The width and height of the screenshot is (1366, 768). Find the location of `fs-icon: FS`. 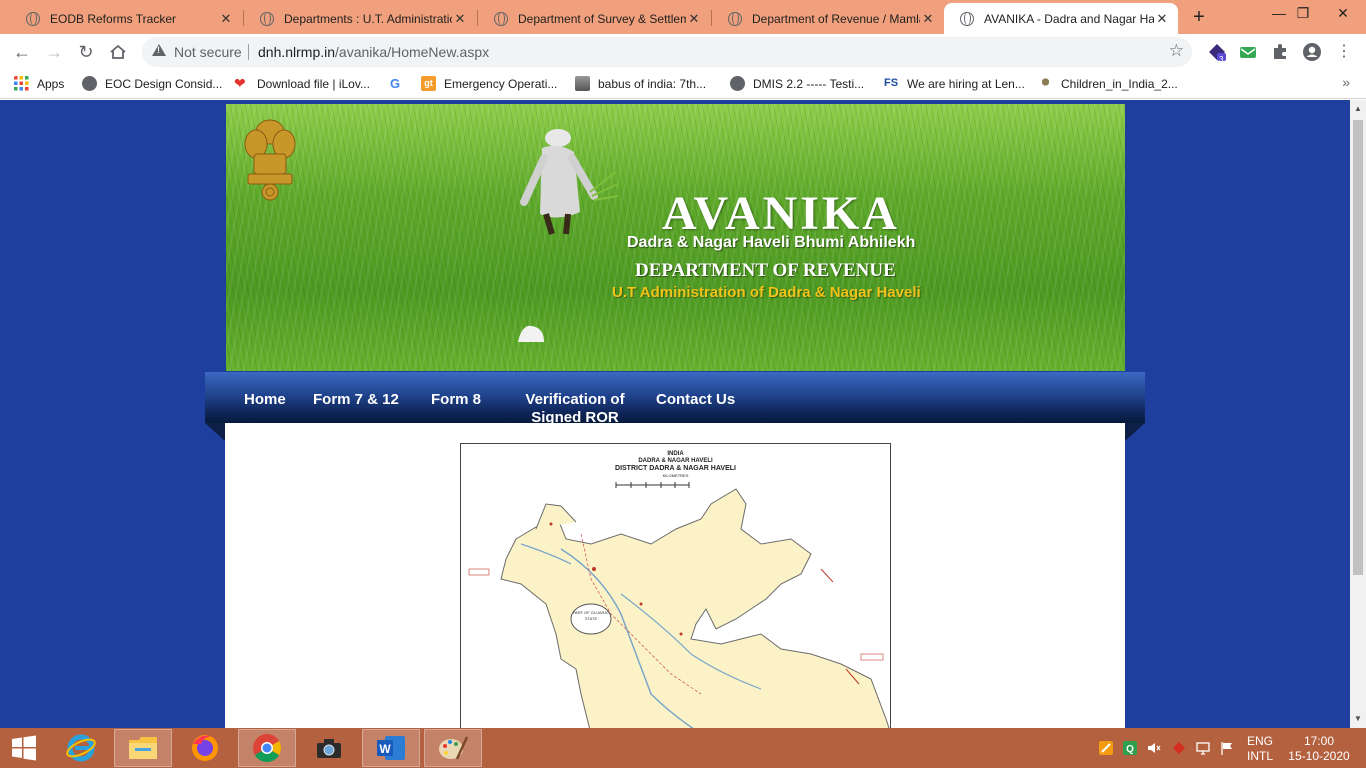

fs-icon: FS is located at coordinates (891, 83).